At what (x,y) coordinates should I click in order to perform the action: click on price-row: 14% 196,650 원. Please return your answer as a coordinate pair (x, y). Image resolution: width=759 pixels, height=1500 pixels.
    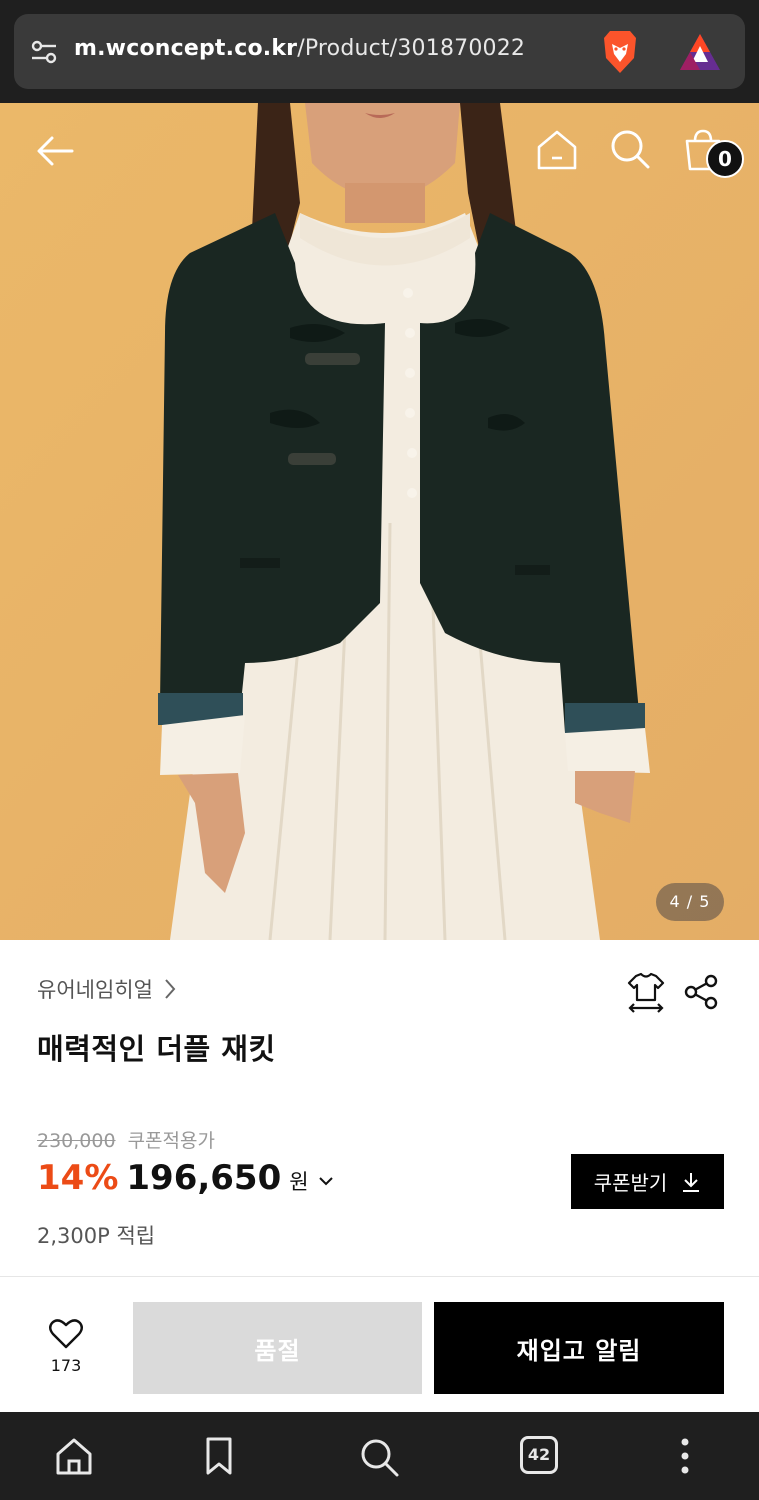
    Looking at the image, I should click on (186, 1178).